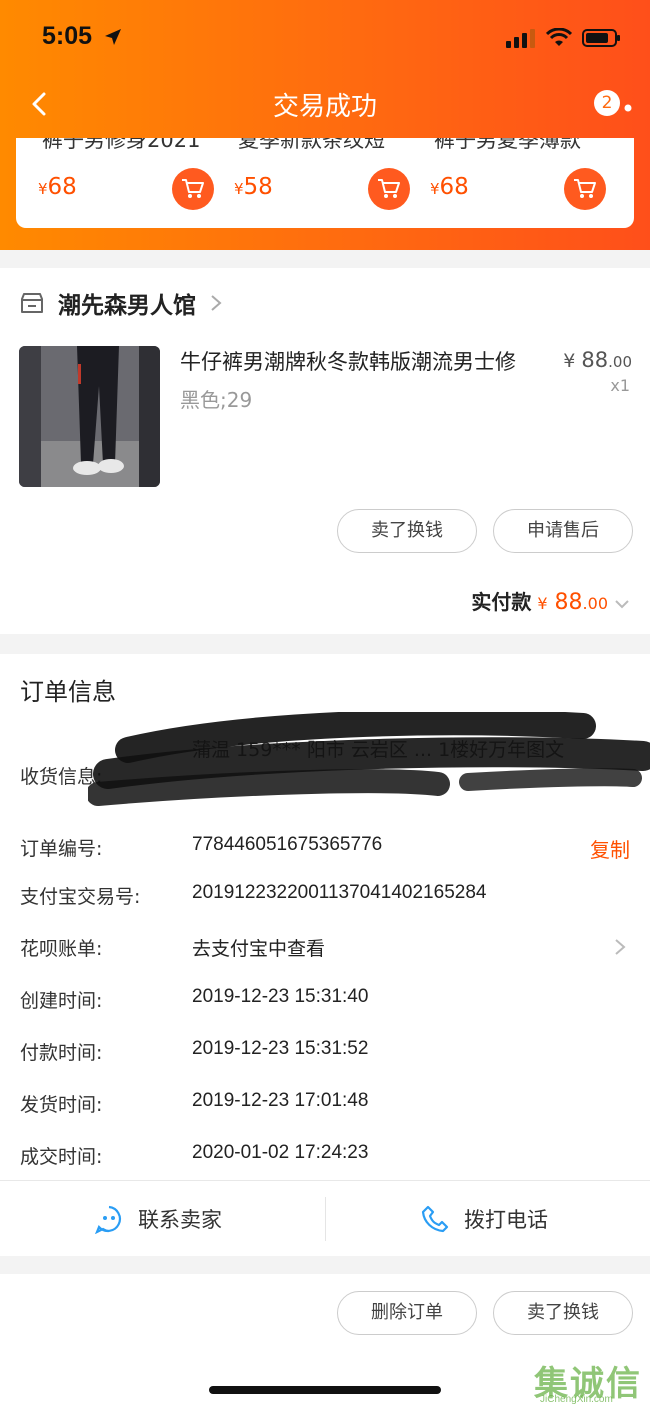  What do you see at coordinates (280, 1100) in the screenshot?
I see `shipped-time-value: 2019-12-23 17:01:48` at bounding box center [280, 1100].